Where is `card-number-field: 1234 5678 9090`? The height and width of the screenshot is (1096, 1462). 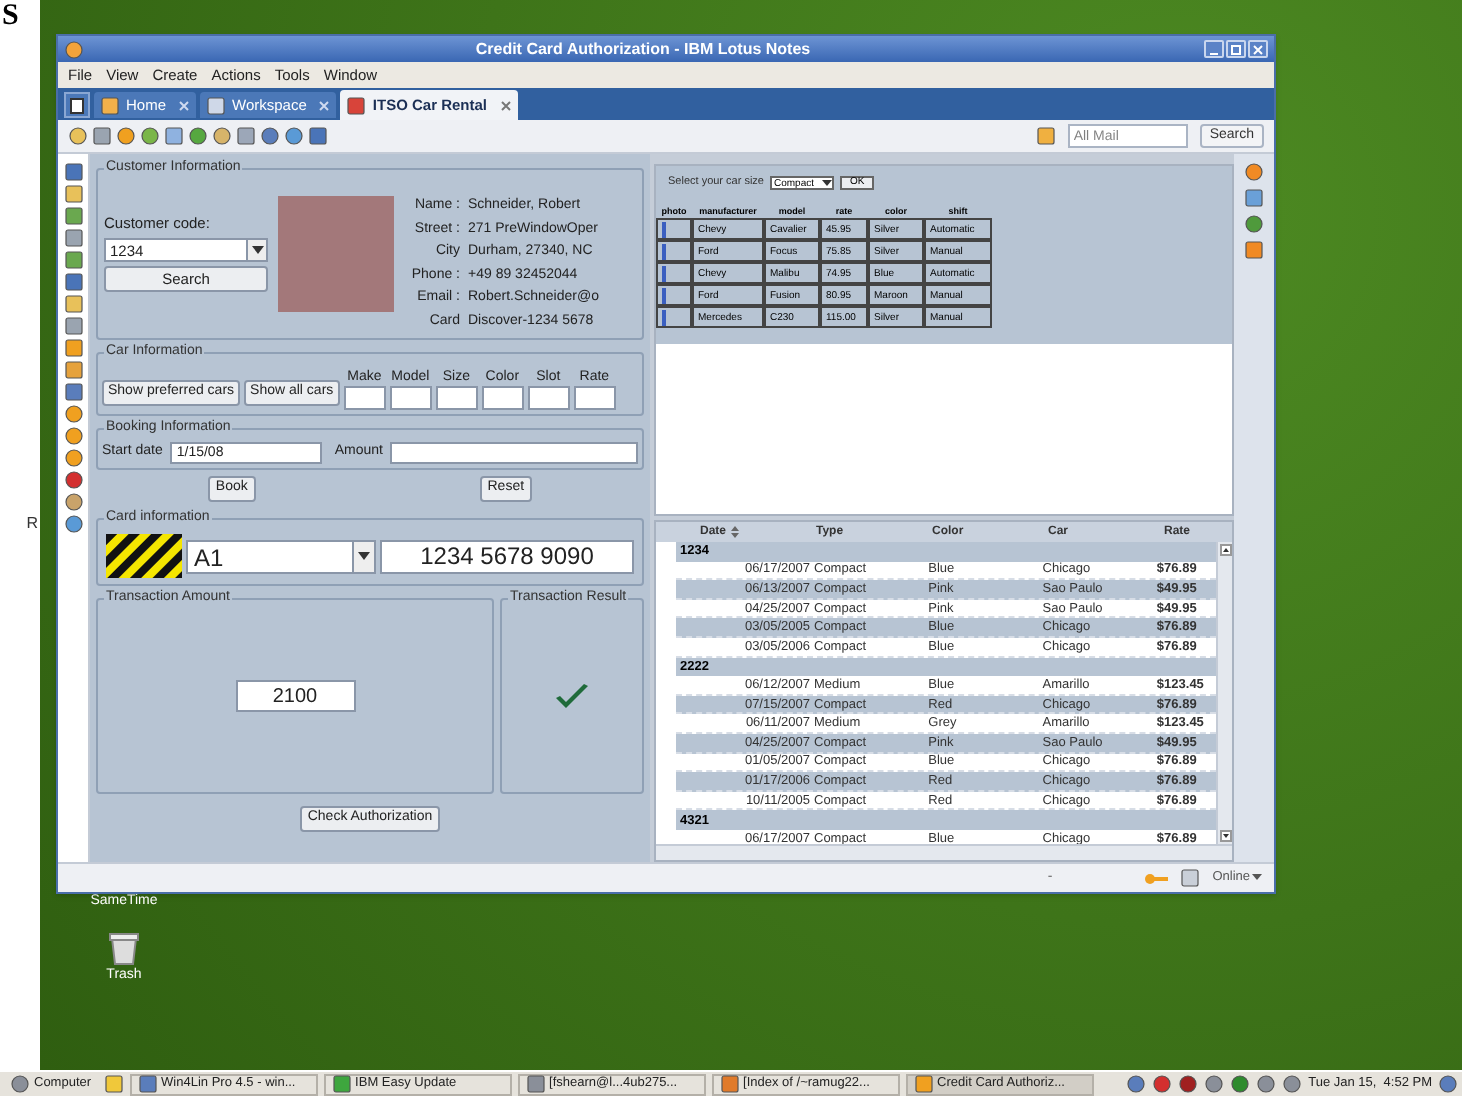
card-number-field: 1234 5678 9090 is located at coordinates (507, 556).